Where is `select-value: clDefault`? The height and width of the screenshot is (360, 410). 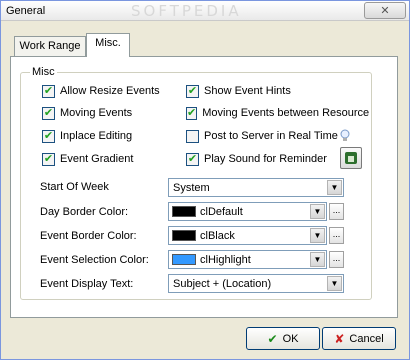 select-value: clDefault is located at coordinates (221, 212).